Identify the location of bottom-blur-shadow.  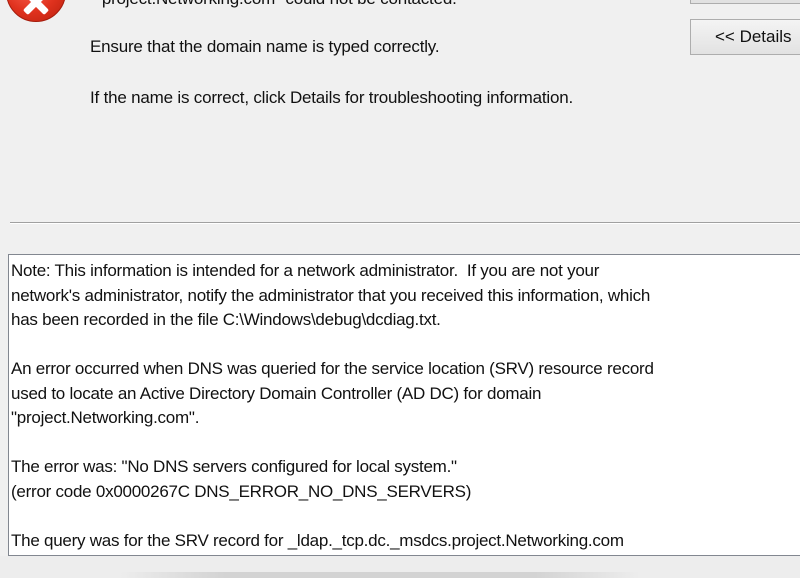
(380, 575).